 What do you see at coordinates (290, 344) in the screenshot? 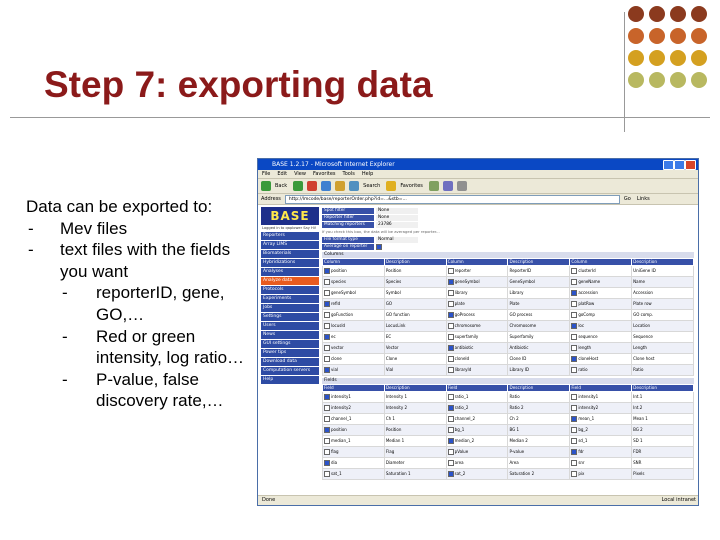
I see `sidebar-link: GUI settings` at bounding box center [290, 344].